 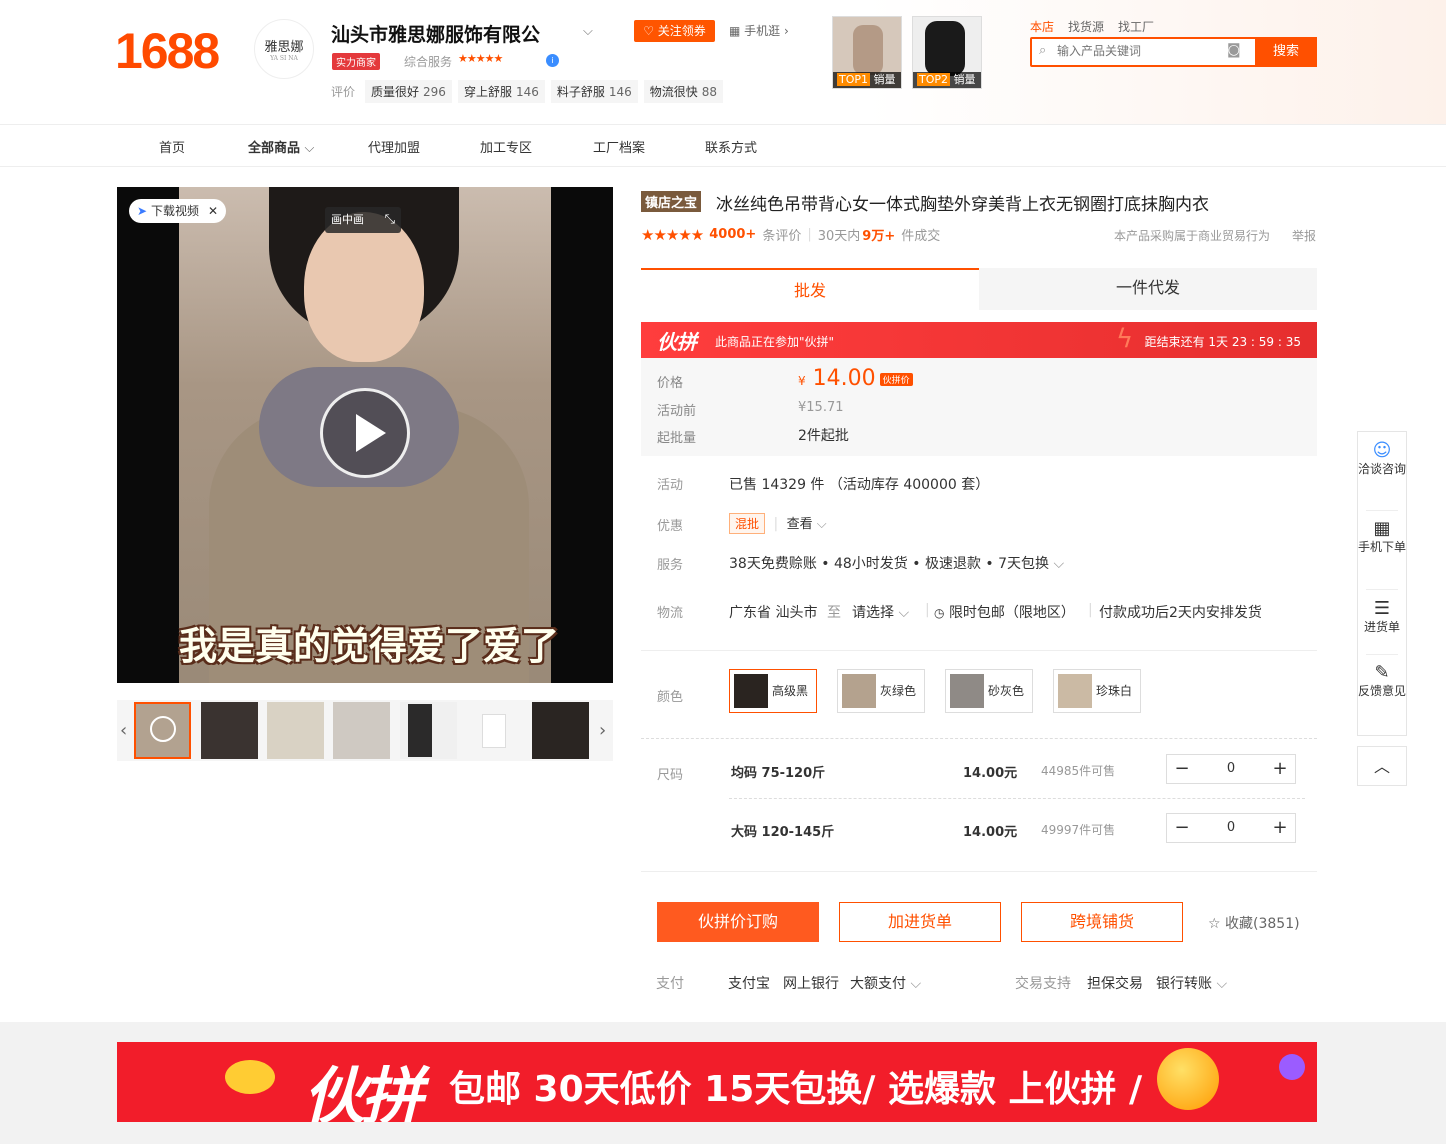 I want to click on color-swatch, so click(x=967, y=691).